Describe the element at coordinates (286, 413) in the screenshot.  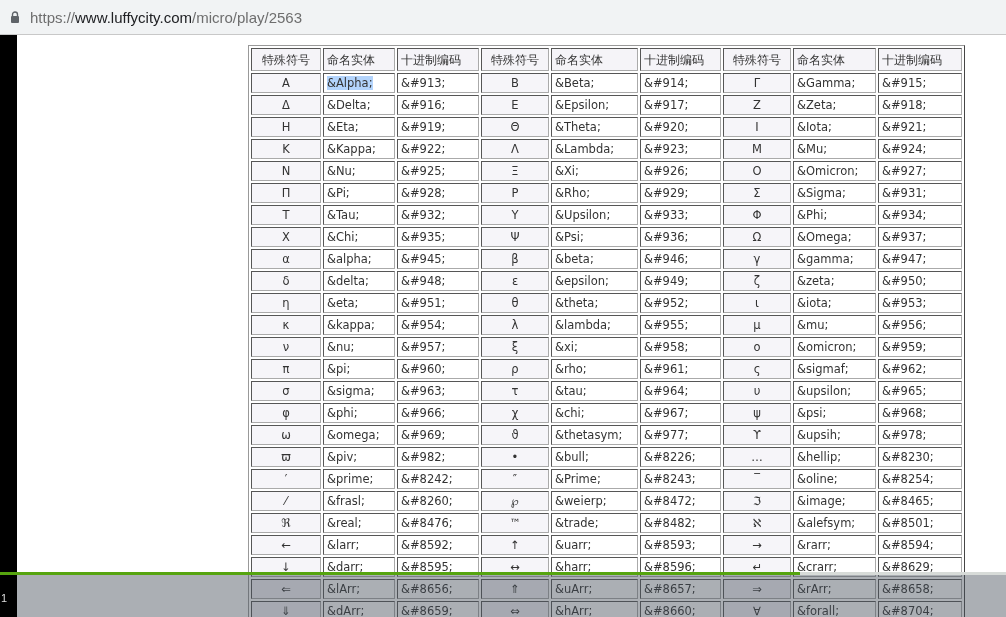
I see `symbol-cell: φ` at that location.